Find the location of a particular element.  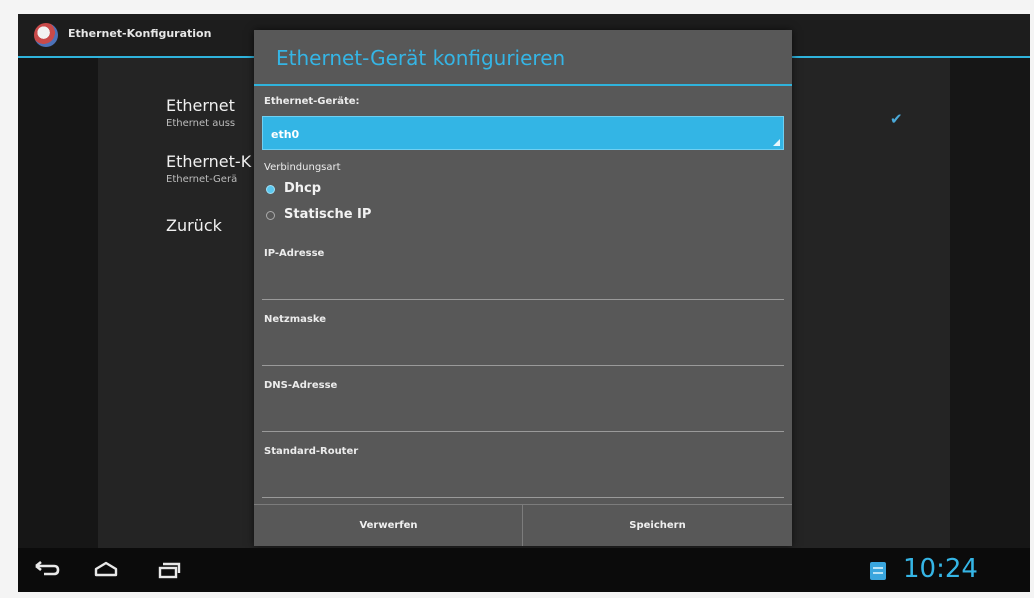

default-router-input is located at coordinates (523, 483).